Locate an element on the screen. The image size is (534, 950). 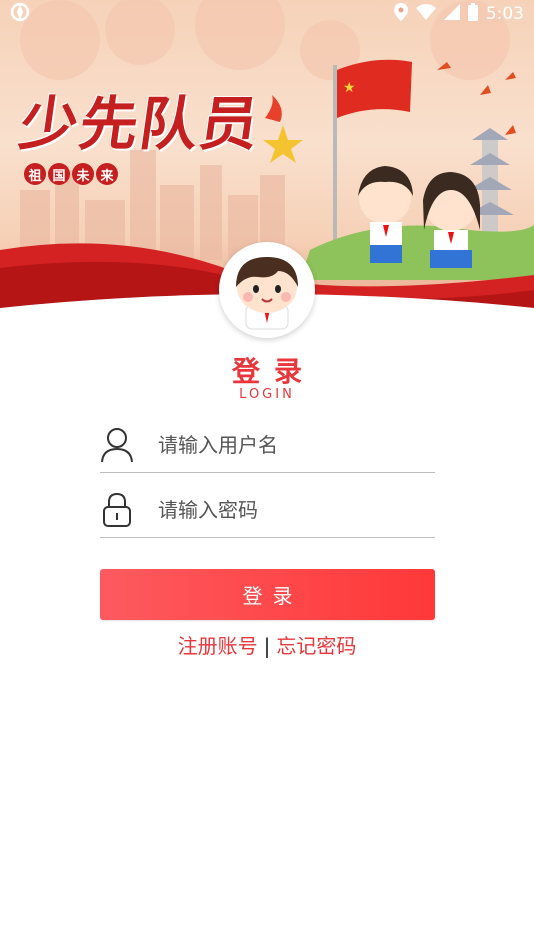
banner-badge: 祖 is located at coordinates (35, 174).